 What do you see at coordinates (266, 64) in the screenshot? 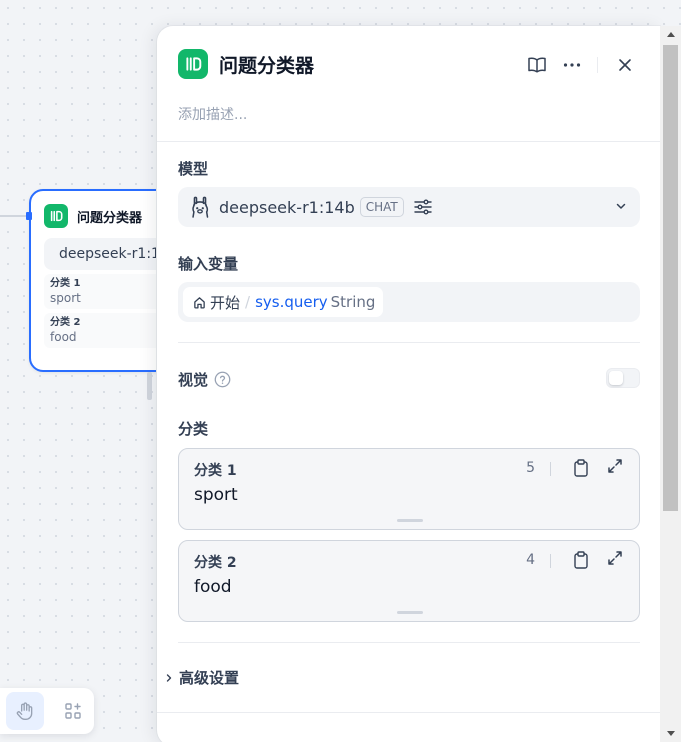
I see `panel-title: 问题分类器` at bounding box center [266, 64].